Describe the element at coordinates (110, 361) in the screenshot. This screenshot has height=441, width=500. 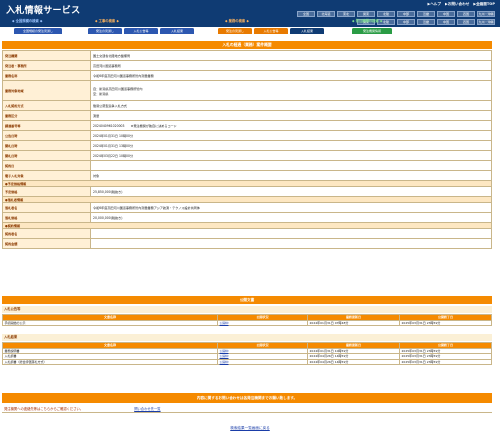
I see `doc-name: 入札調書（総合評価落札方式）` at that location.